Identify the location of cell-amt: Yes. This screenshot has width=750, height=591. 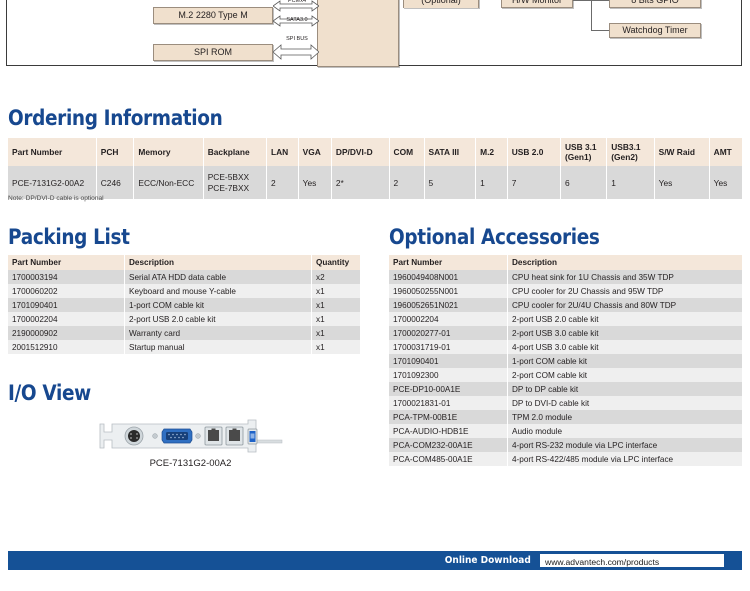
(725, 182).